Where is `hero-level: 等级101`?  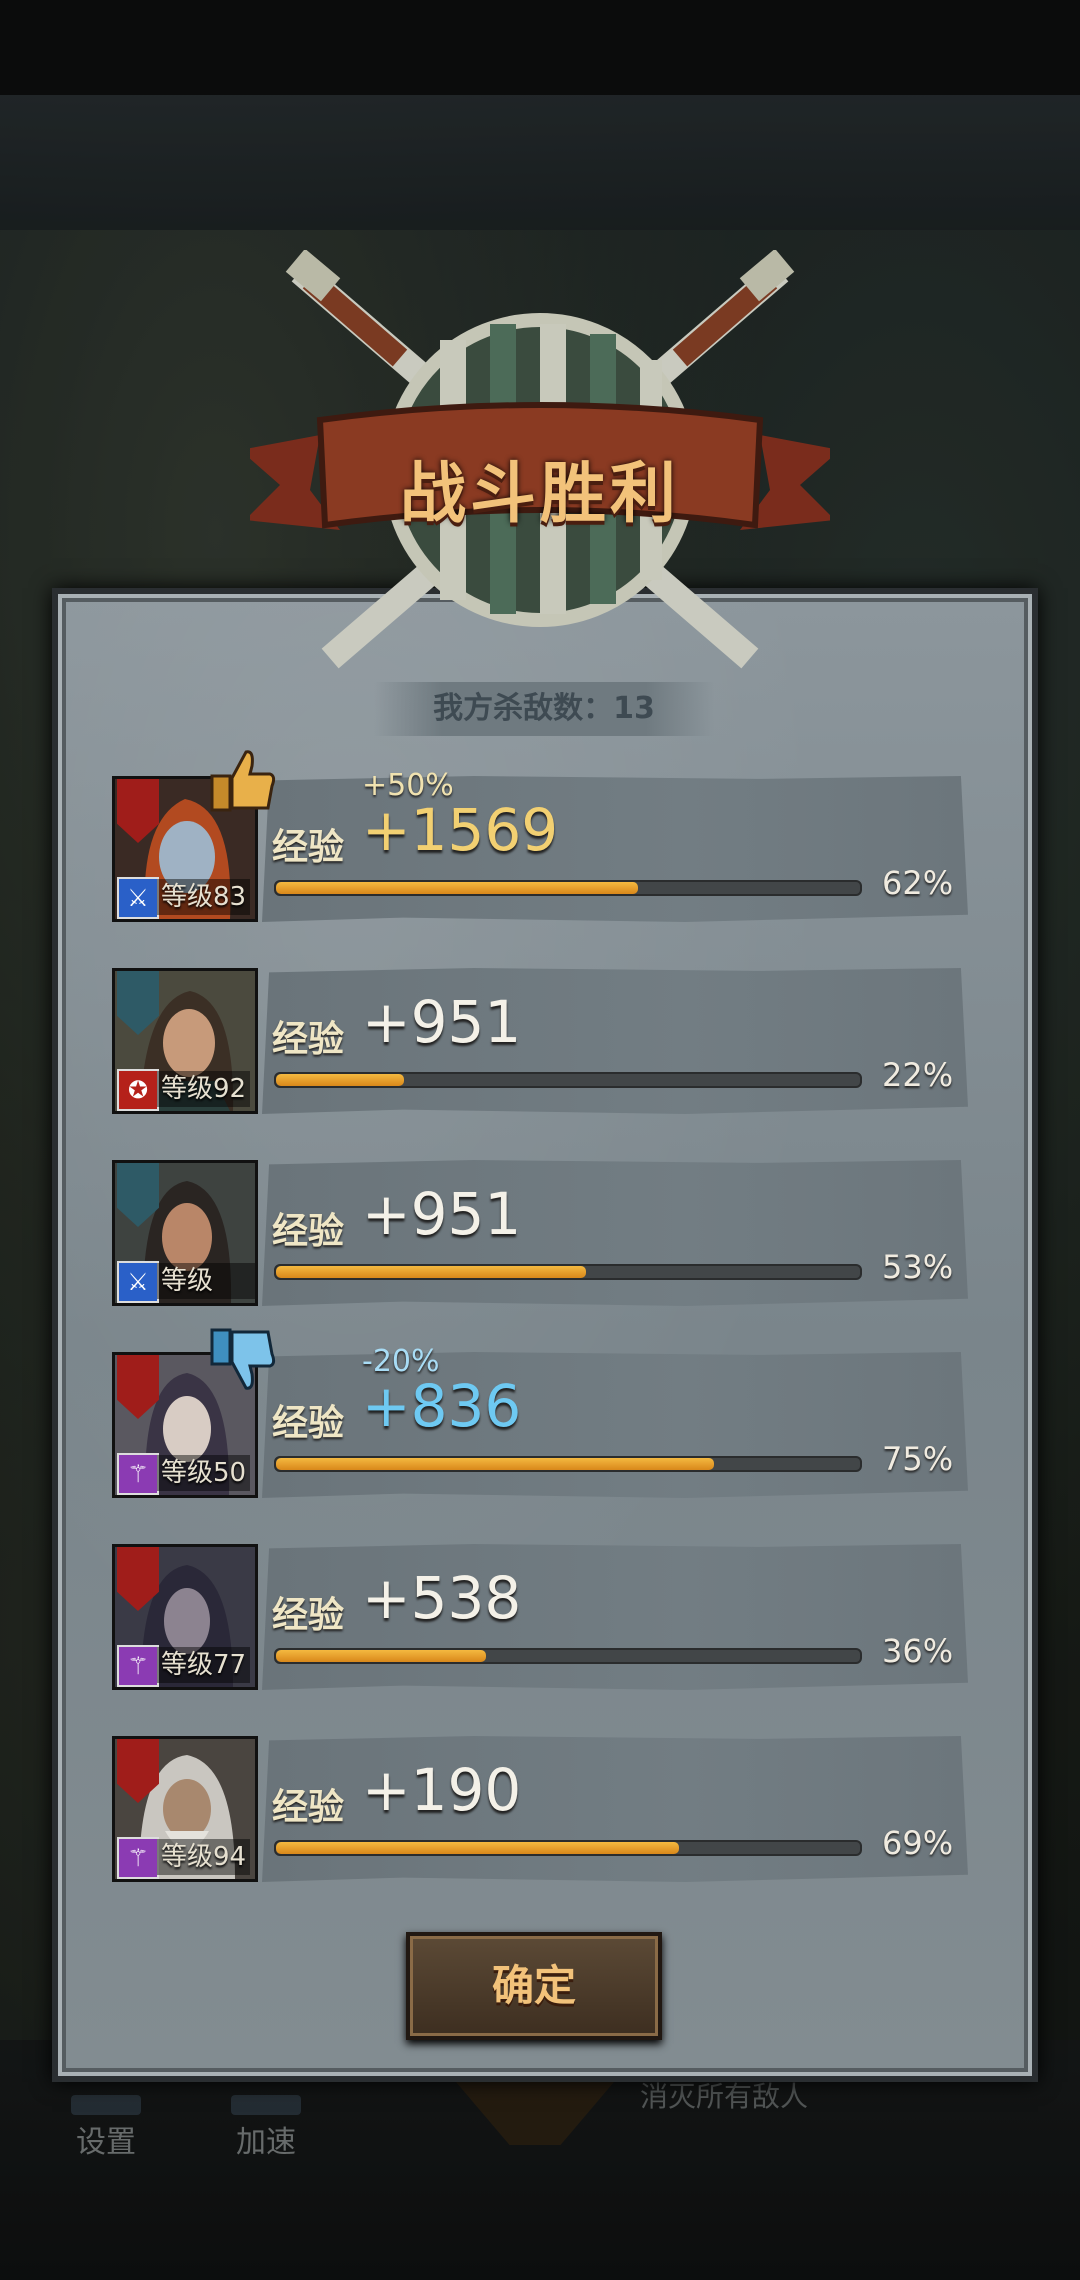
hero-level: 等级101 is located at coordinates (206, 1283).